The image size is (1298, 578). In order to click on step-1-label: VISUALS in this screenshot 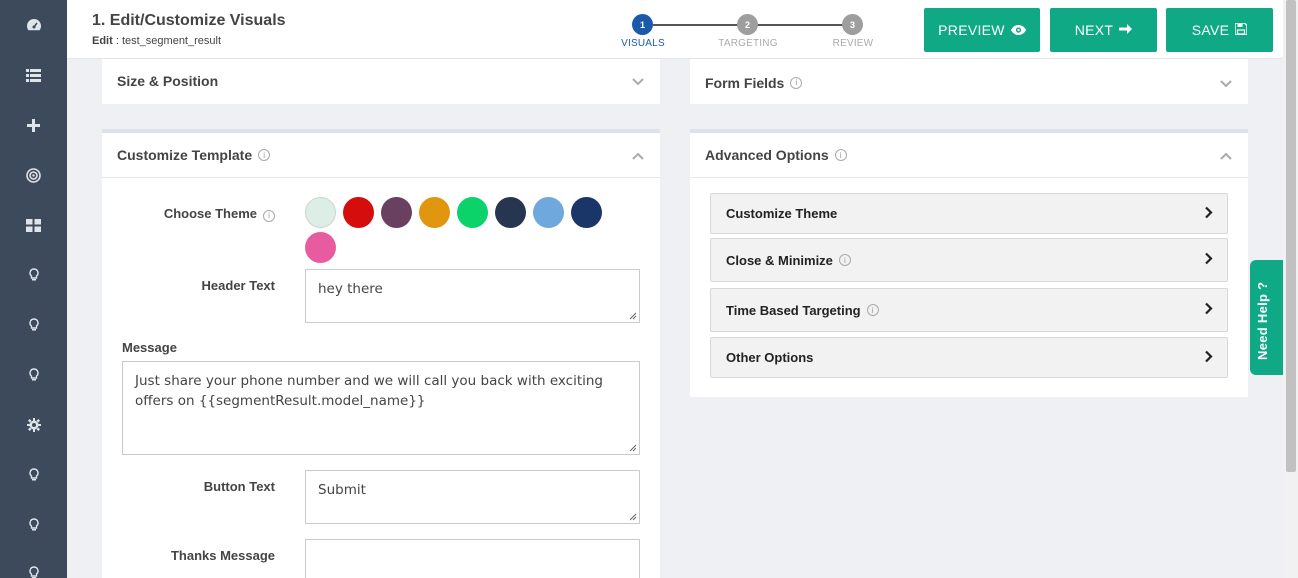, I will do `click(643, 43)`.